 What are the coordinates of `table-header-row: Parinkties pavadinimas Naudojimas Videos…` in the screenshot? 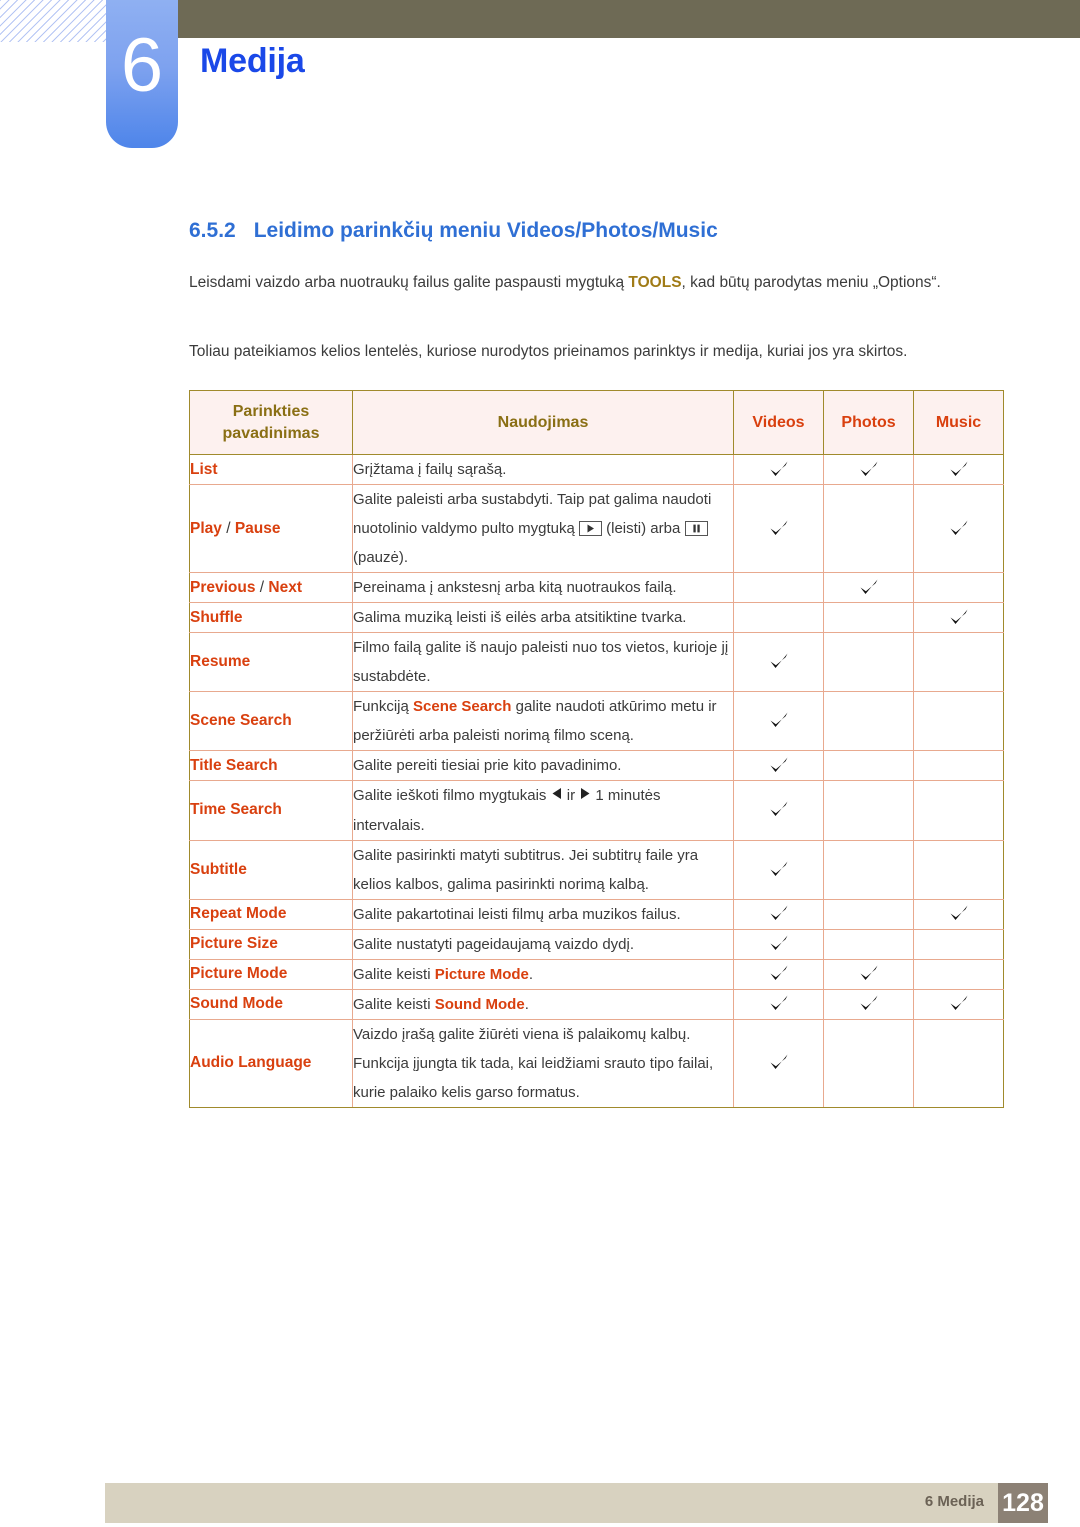 It's located at (596, 422).